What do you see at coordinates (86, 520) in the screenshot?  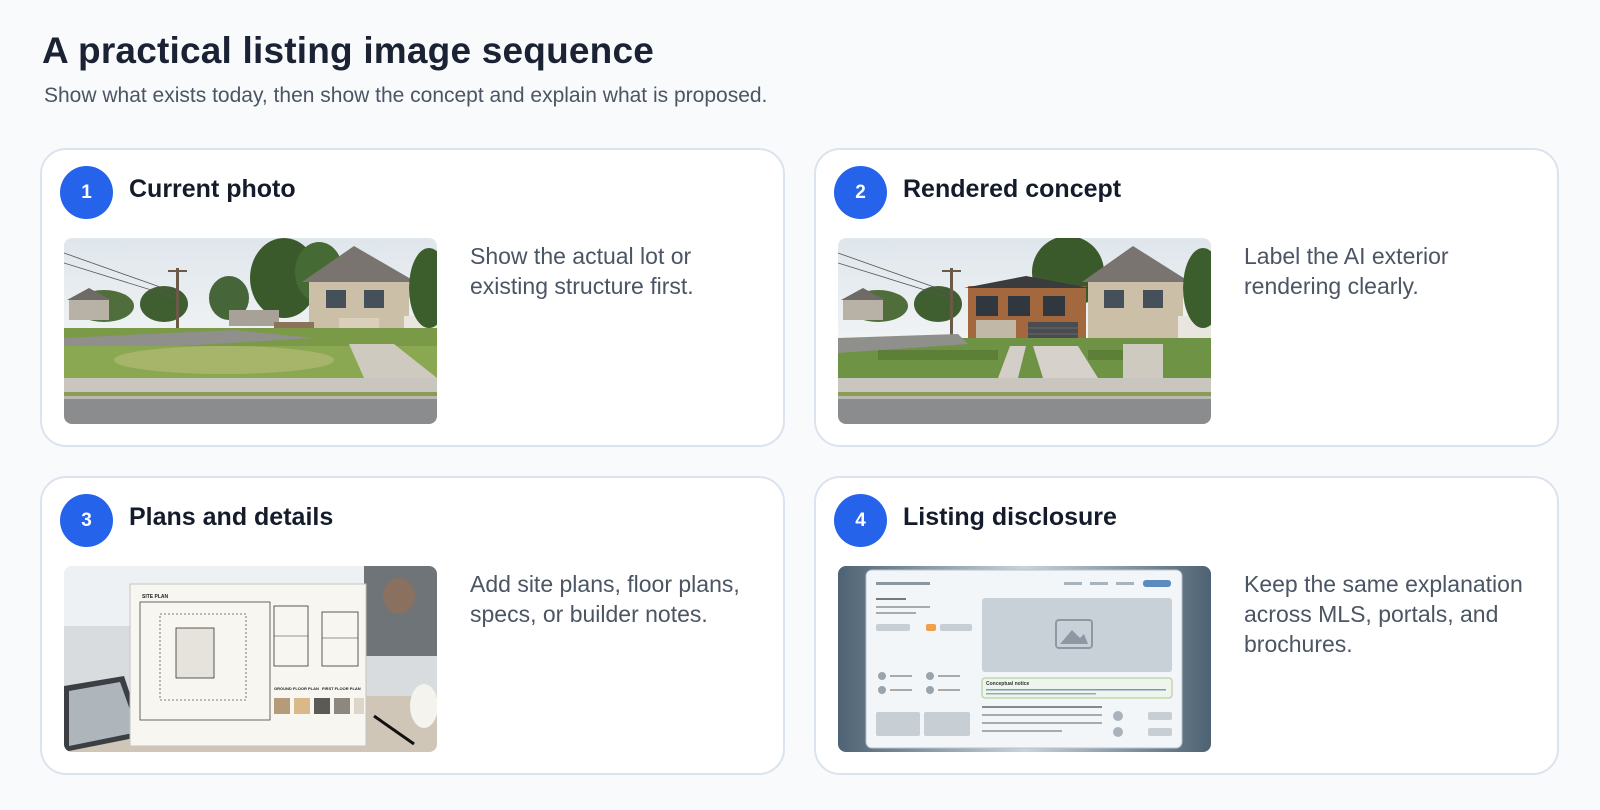 I see `step-number-badge: 3` at bounding box center [86, 520].